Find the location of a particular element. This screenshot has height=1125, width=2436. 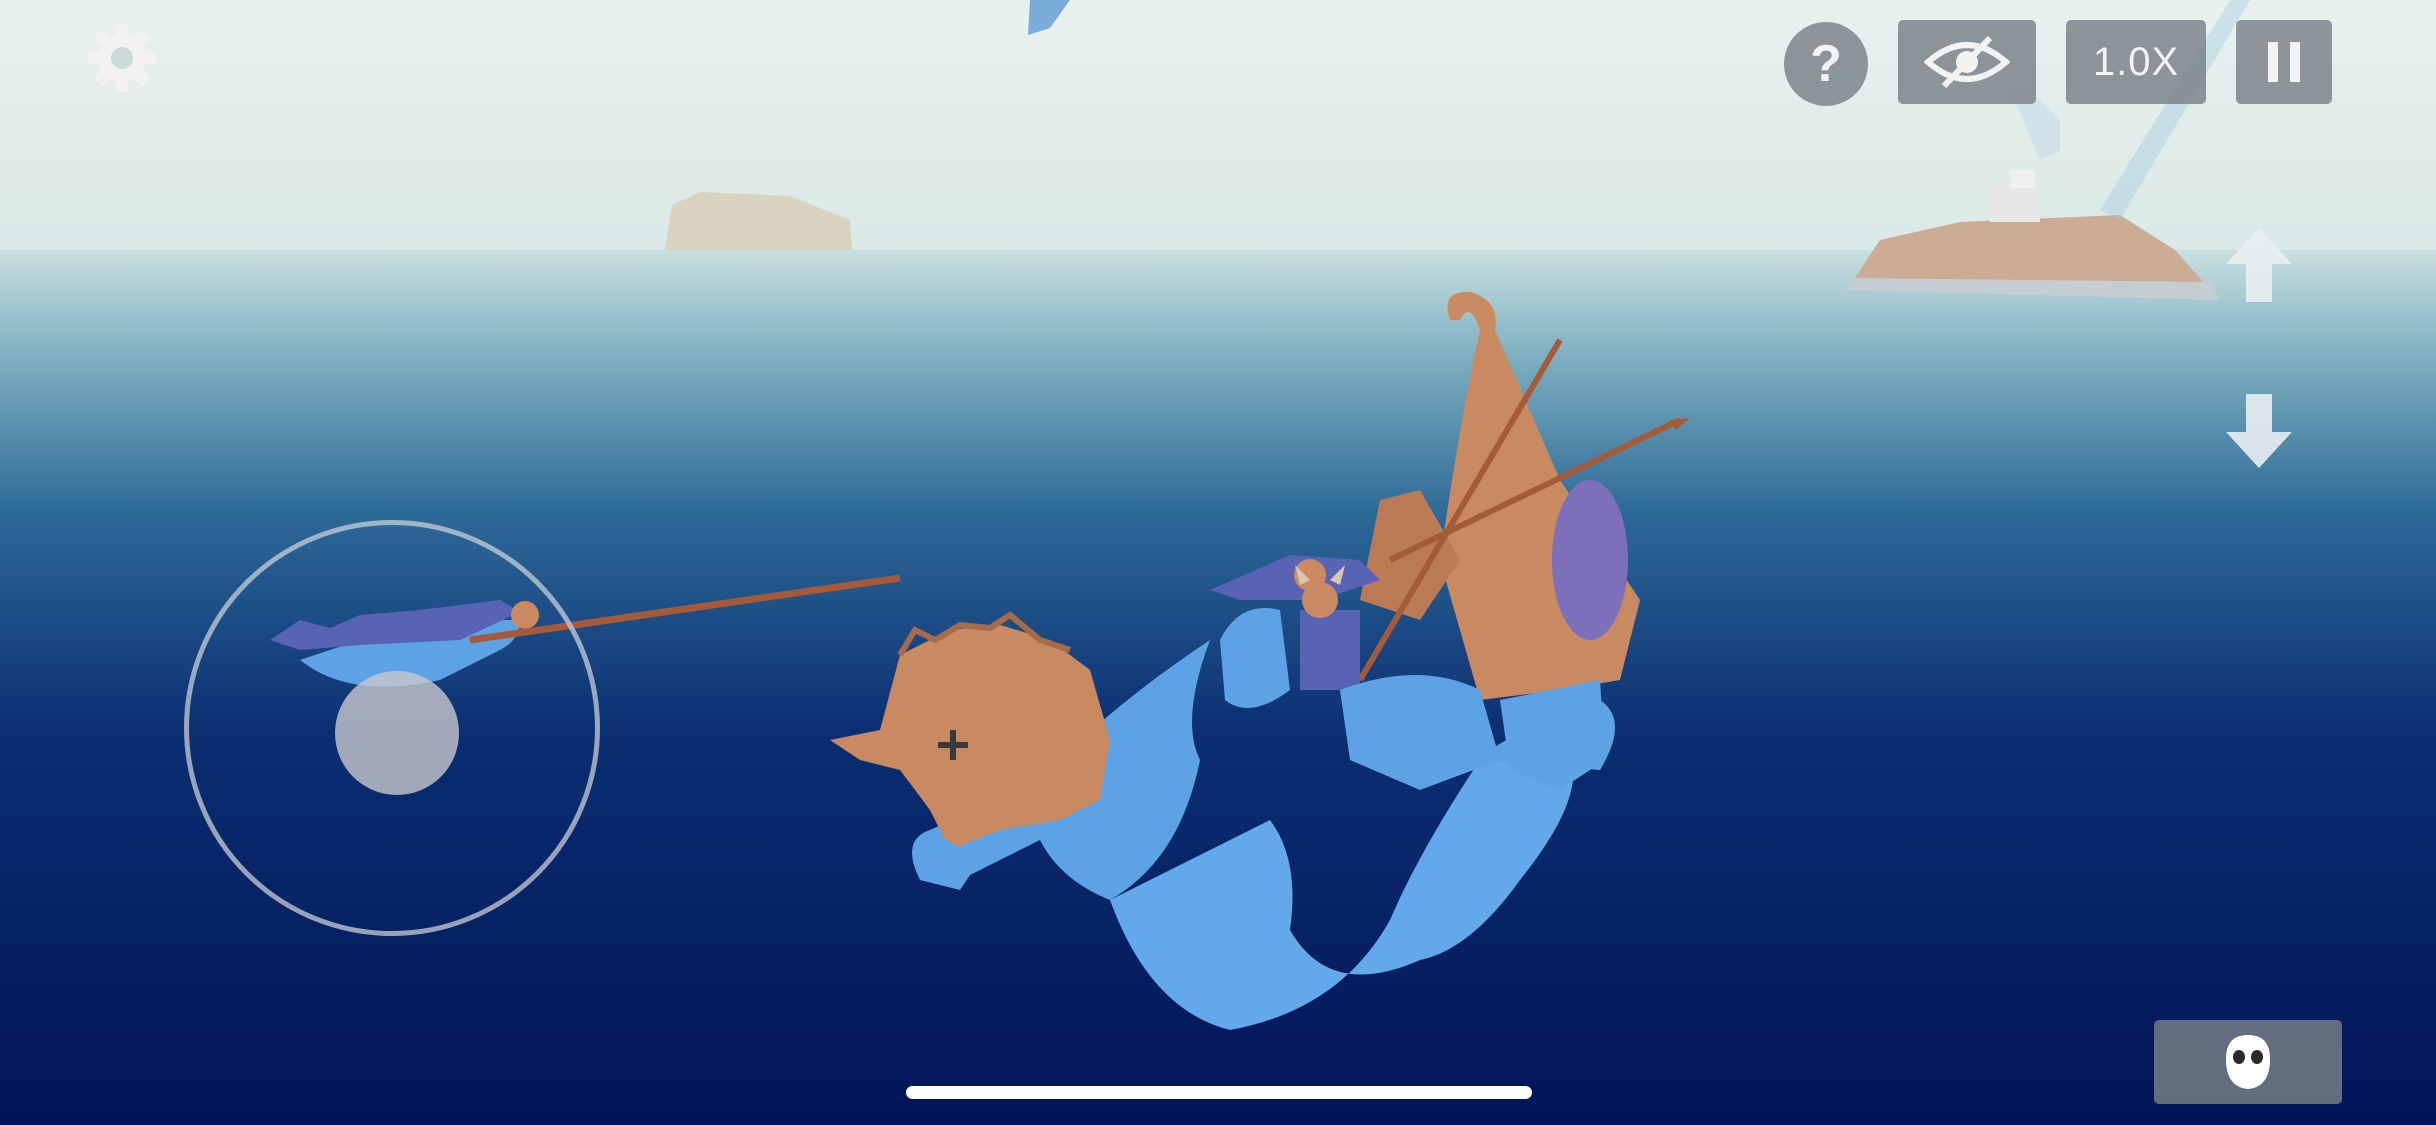

speed-button: 1.0X is located at coordinates (2136, 62).